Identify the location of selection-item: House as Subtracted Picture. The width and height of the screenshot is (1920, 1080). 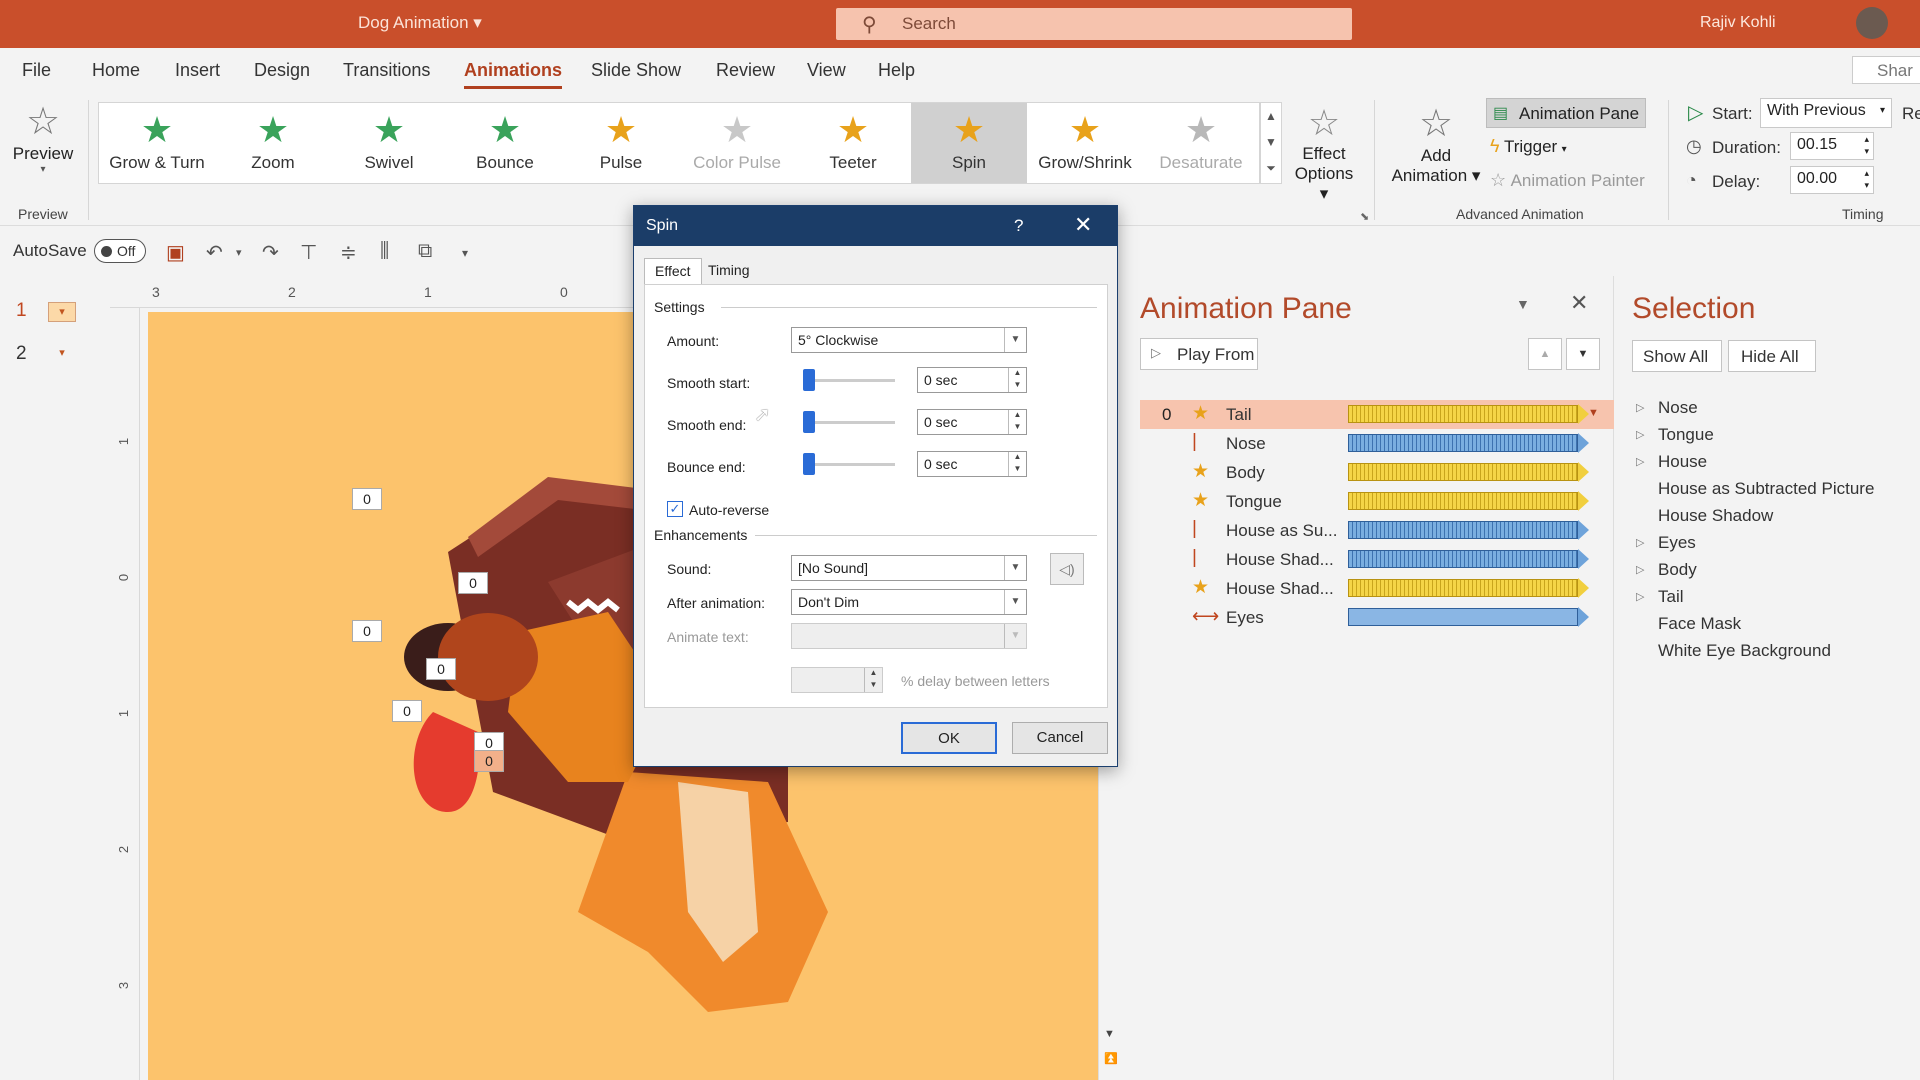
(1766, 489).